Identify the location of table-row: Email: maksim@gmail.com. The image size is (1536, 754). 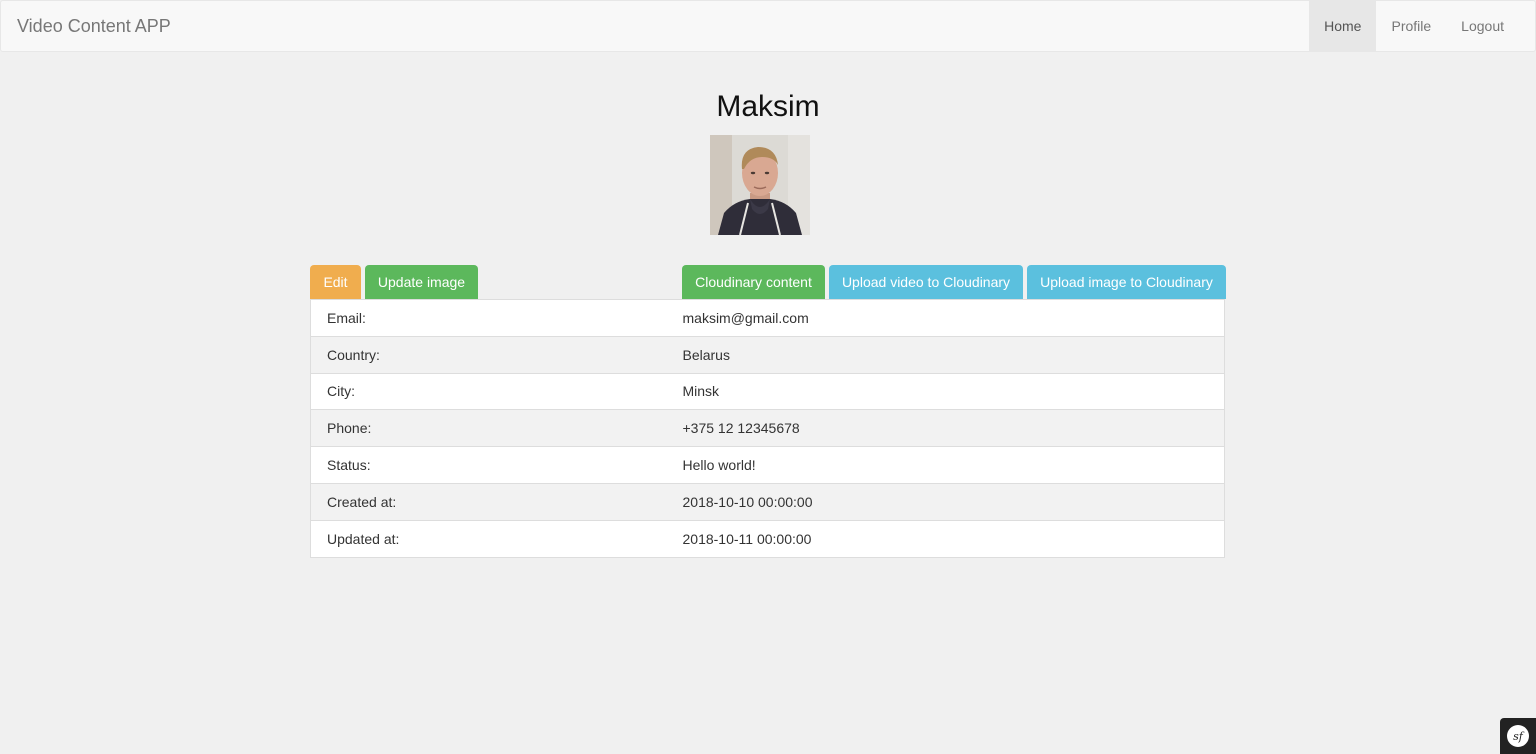
(767, 318).